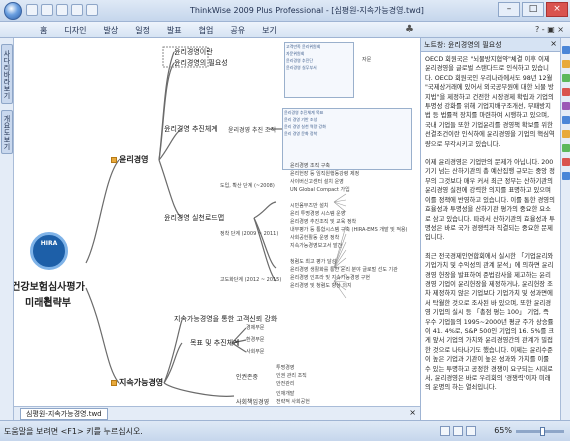 This screenshot has width=570, height=441. I want to click on tab-ladder-view: 사다리바라보기, so click(7, 74).